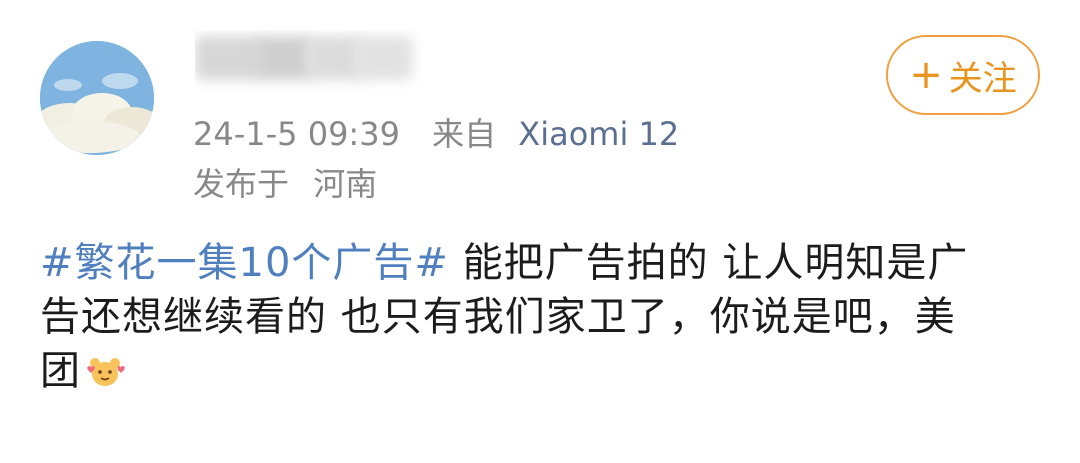 This screenshot has height=463, width=1080. I want to click on location-label: 发布于, so click(241, 184).